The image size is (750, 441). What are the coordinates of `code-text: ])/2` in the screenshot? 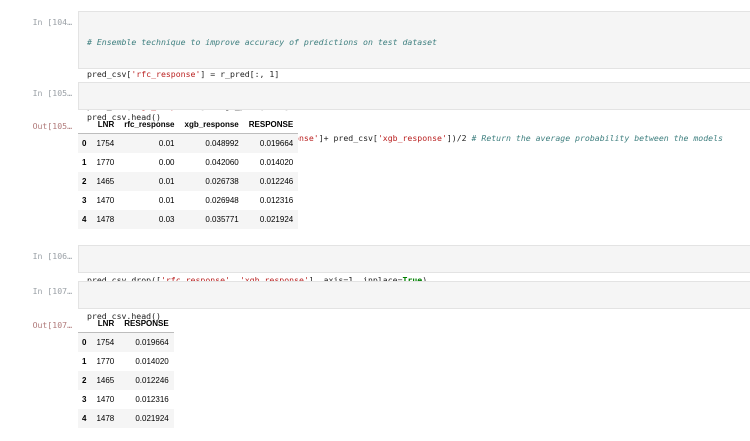 It's located at (459, 138).